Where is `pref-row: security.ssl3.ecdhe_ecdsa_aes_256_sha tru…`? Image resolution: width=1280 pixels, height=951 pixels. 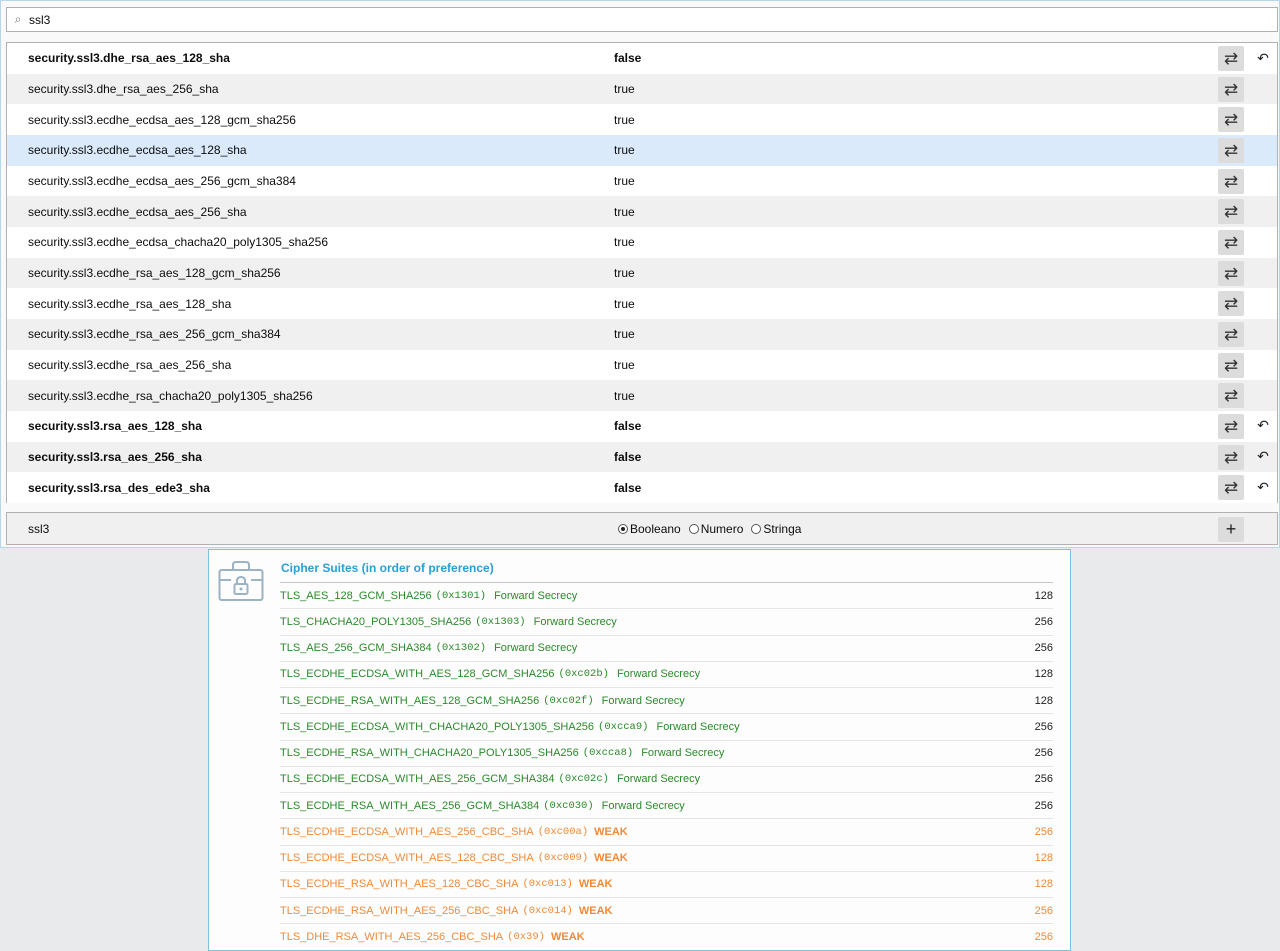 pref-row: security.ssl3.ecdhe_ecdsa_aes_256_sha tru… is located at coordinates (642, 211).